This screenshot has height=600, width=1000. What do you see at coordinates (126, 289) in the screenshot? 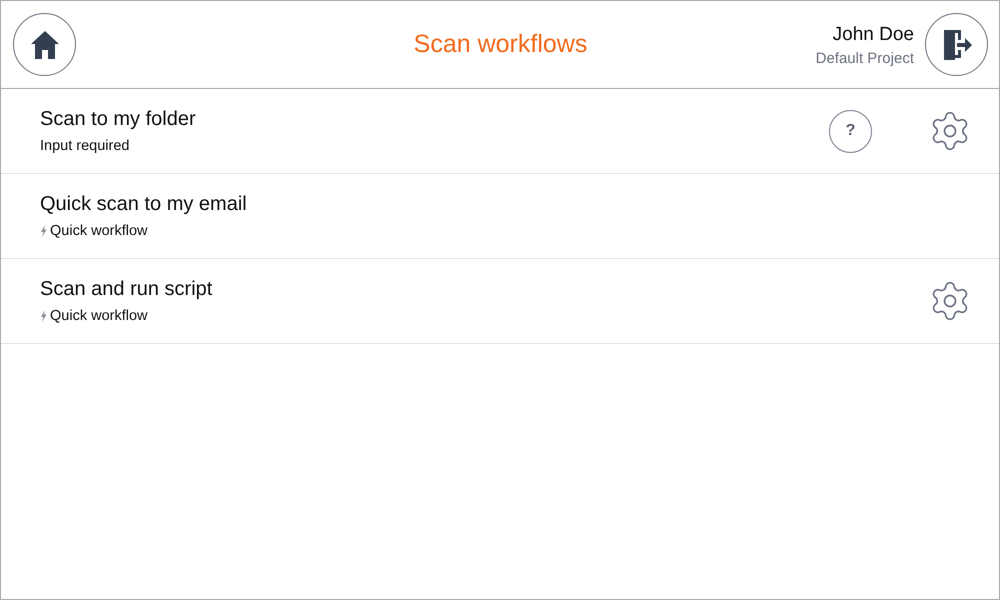
I see `workflow-title: Scan and run script` at bounding box center [126, 289].